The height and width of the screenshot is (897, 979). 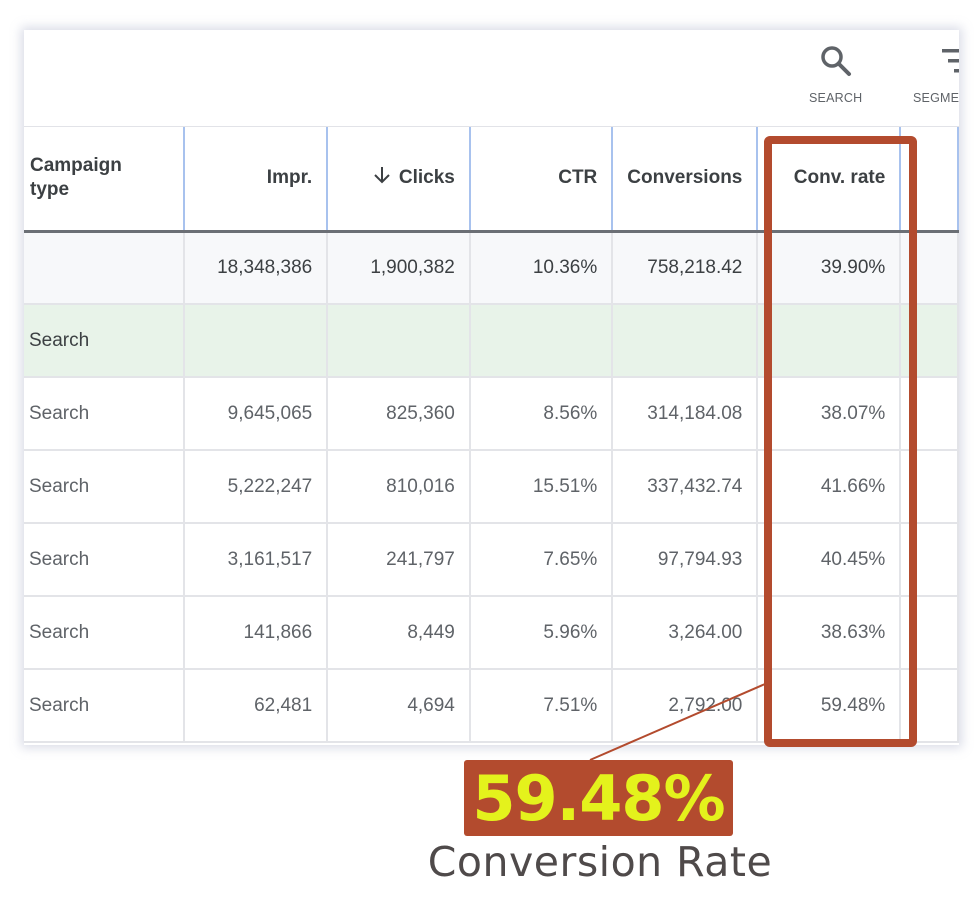 What do you see at coordinates (829, 633) in the screenshot?
I see `cell-conv-rate: 38.63%` at bounding box center [829, 633].